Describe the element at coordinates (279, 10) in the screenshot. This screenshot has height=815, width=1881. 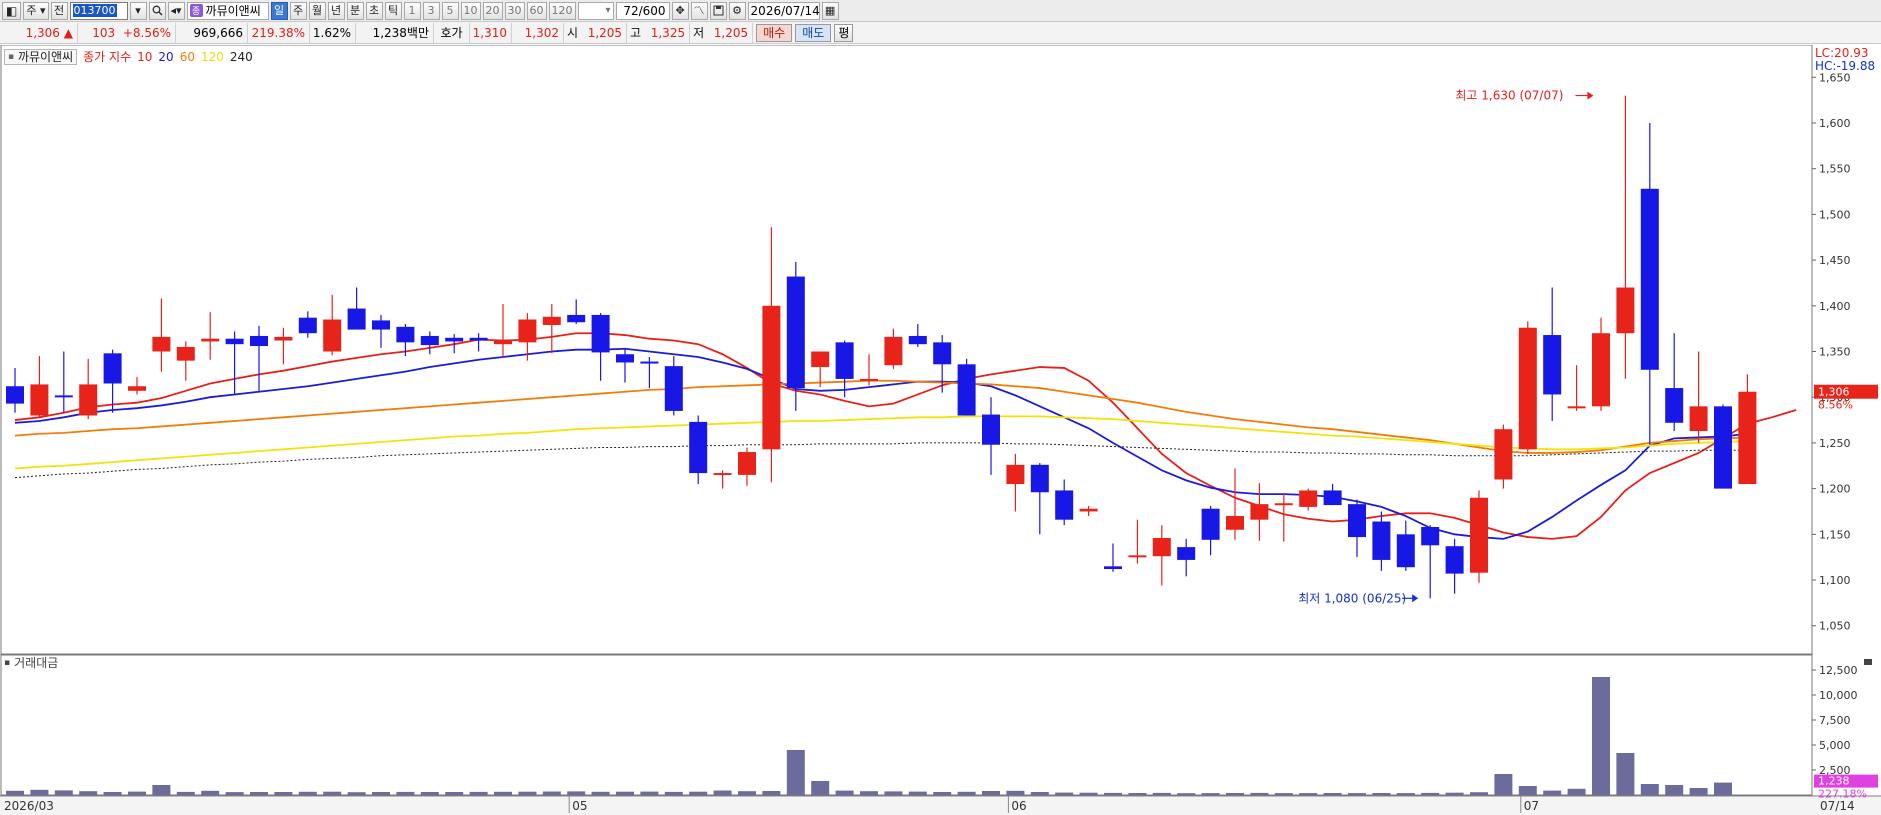
I see `period-day-button: 일` at that location.